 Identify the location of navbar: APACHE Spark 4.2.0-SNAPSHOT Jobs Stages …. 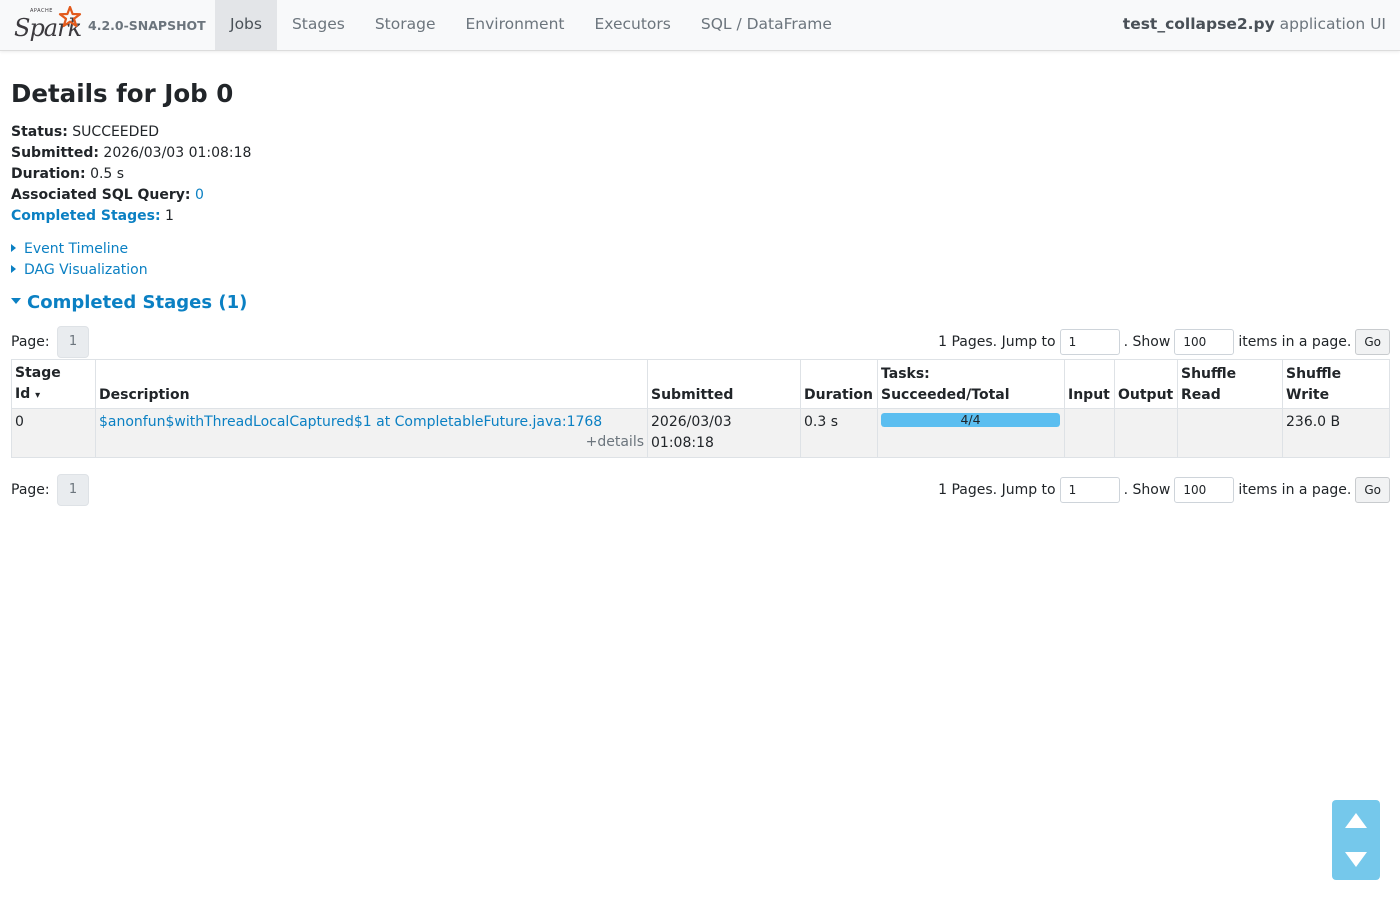
(700, 25).